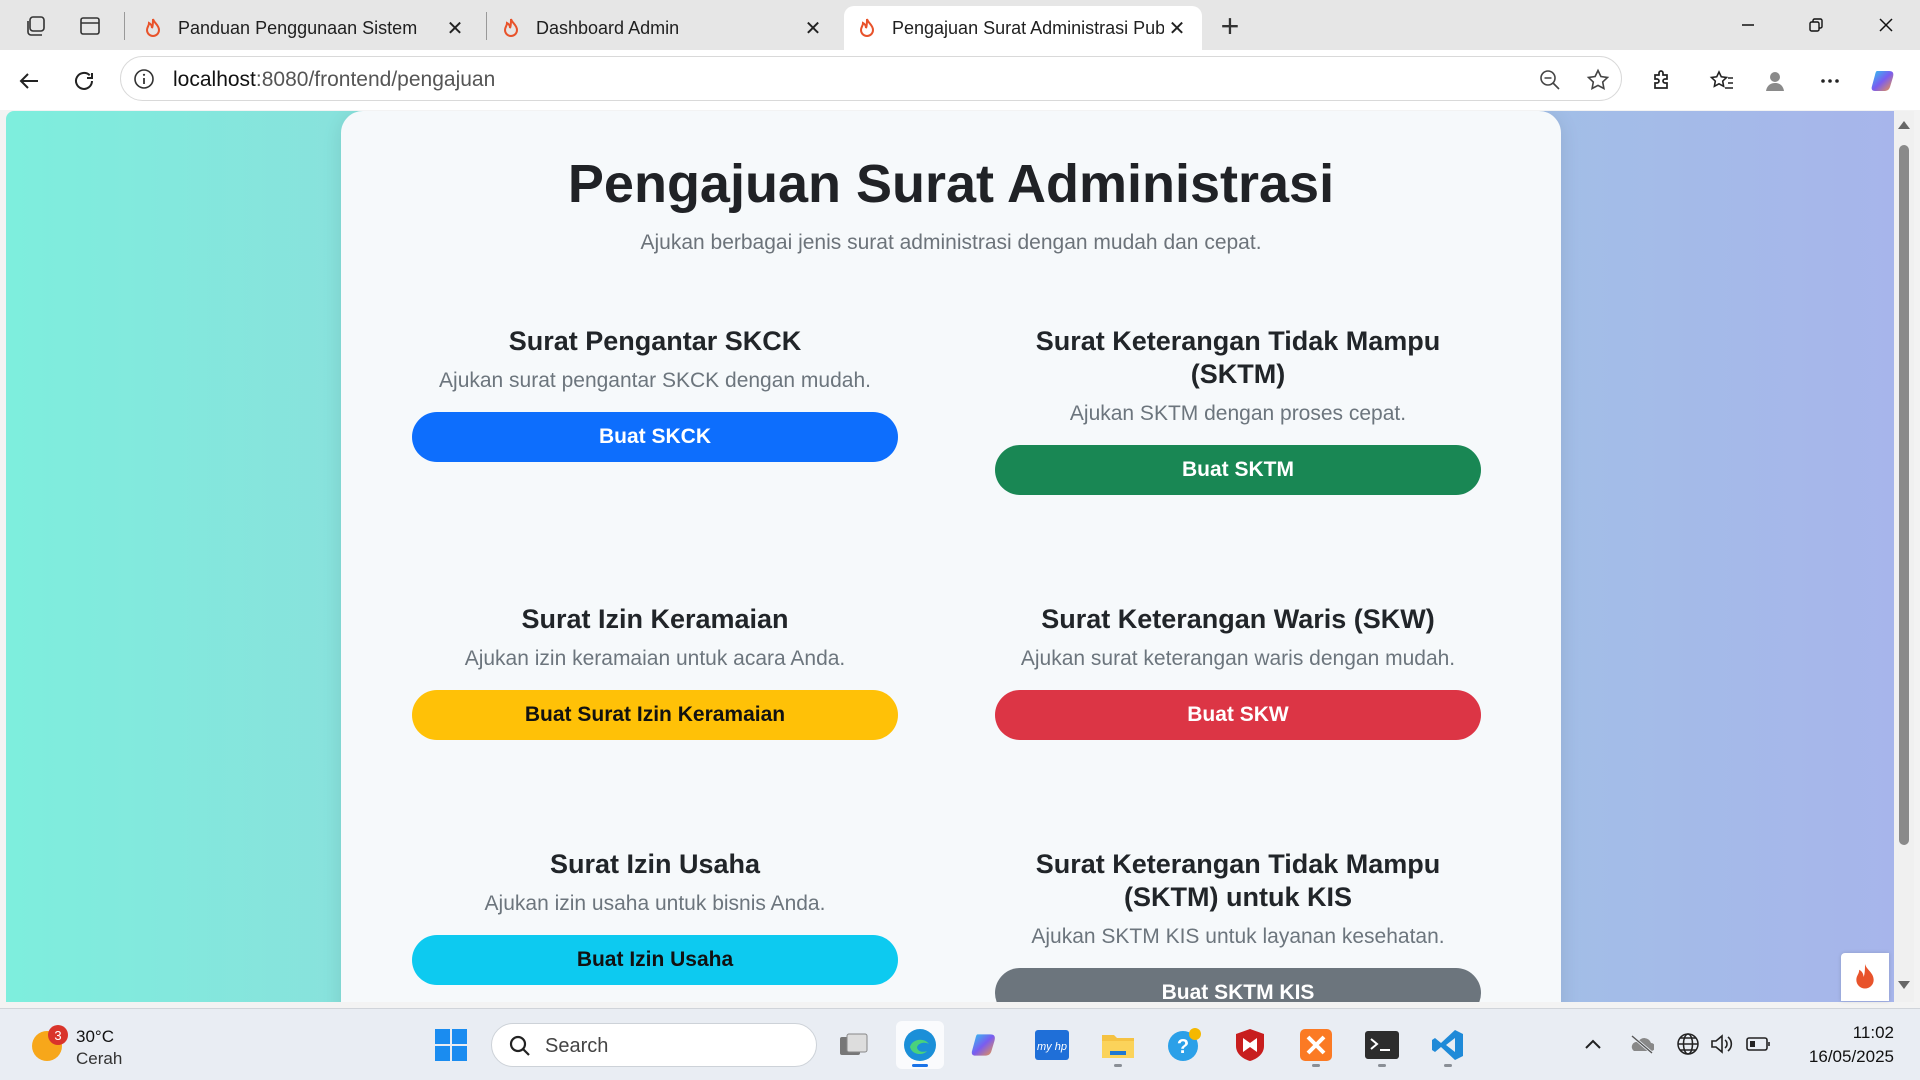  I want to click on clock-time: 11:02, so click(1873, 1032).